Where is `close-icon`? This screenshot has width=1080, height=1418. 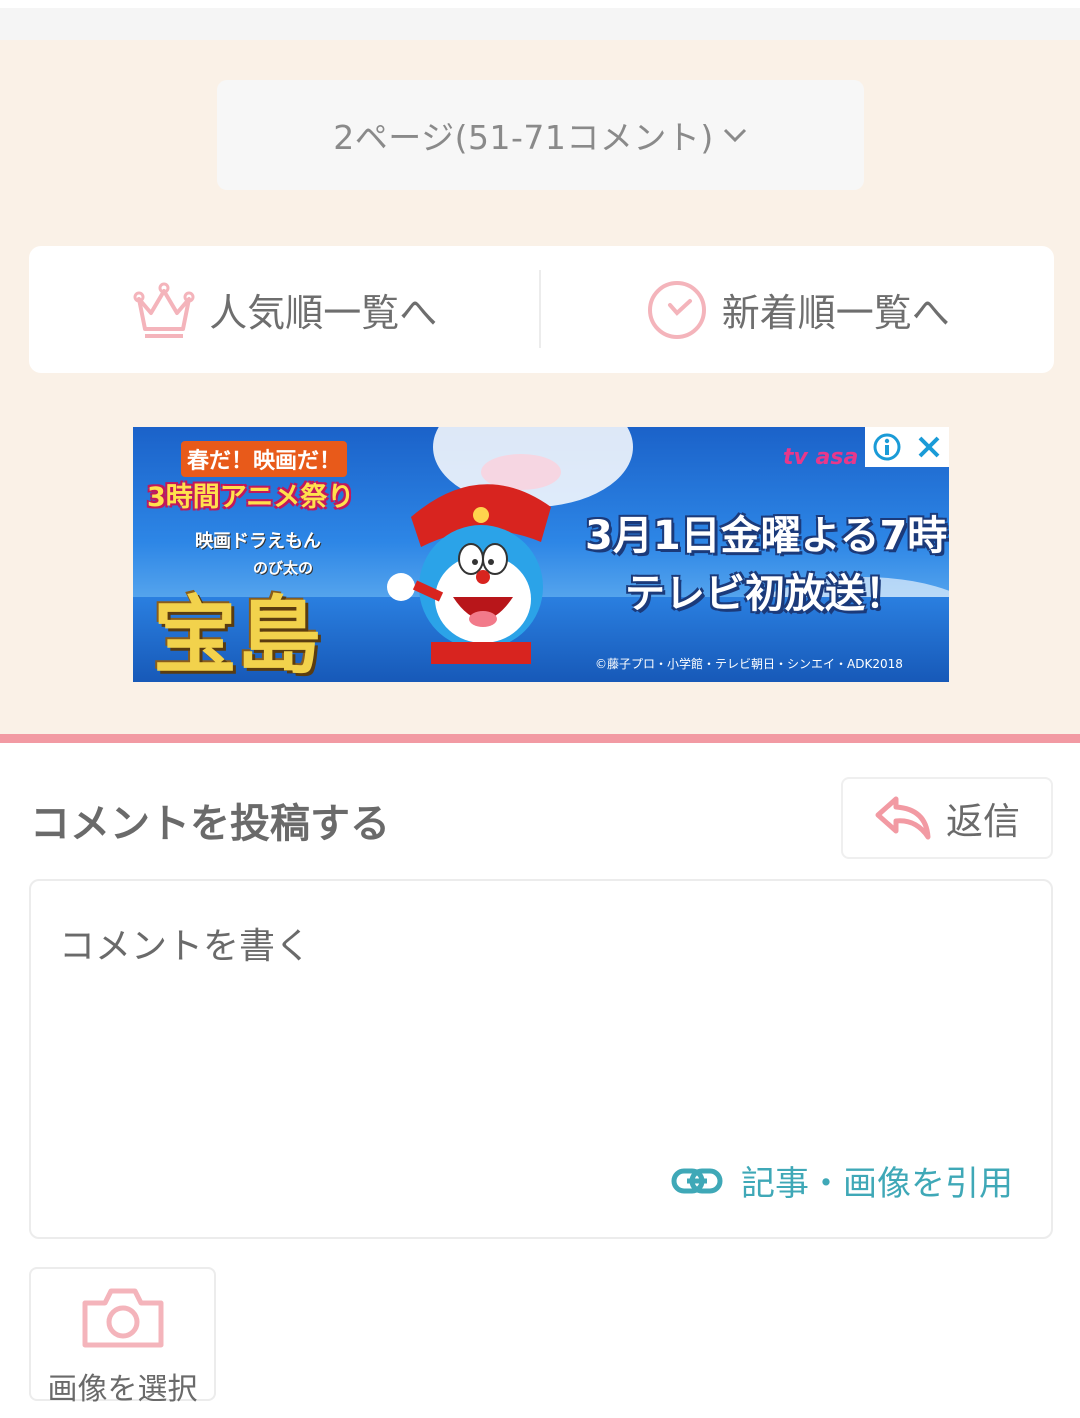 close-icon is located at coordinates (929, 447).